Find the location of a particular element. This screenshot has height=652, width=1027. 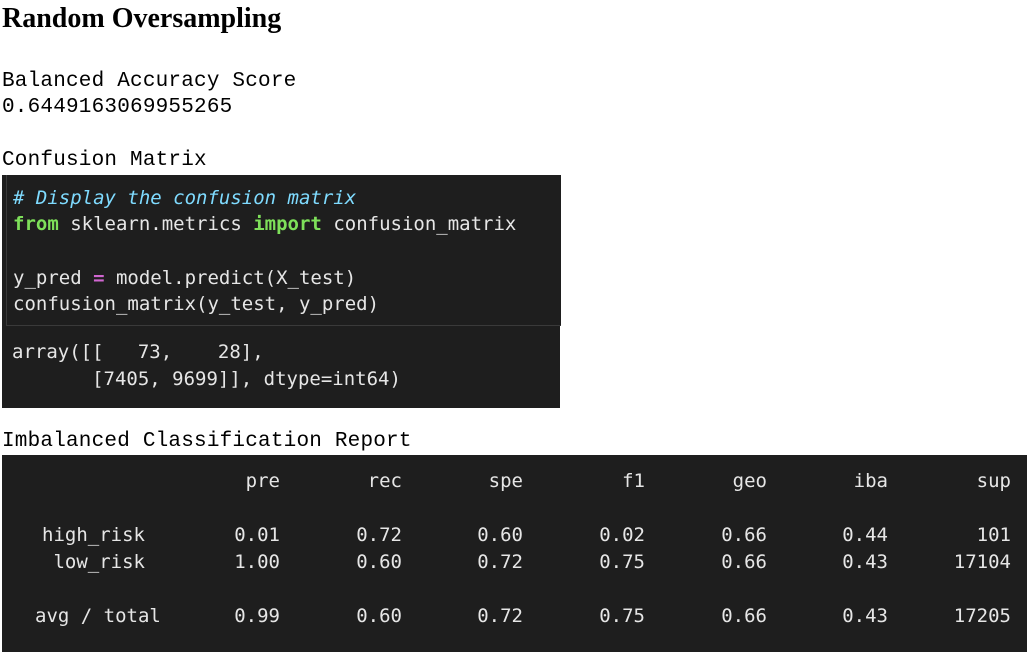

code-keyword-from: from is located at coordinates (36, 224).